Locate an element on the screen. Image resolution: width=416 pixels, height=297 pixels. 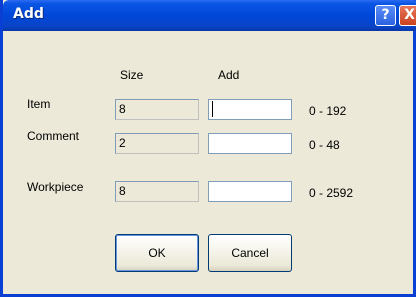
close-button: X is located at coordinates (407, 15).